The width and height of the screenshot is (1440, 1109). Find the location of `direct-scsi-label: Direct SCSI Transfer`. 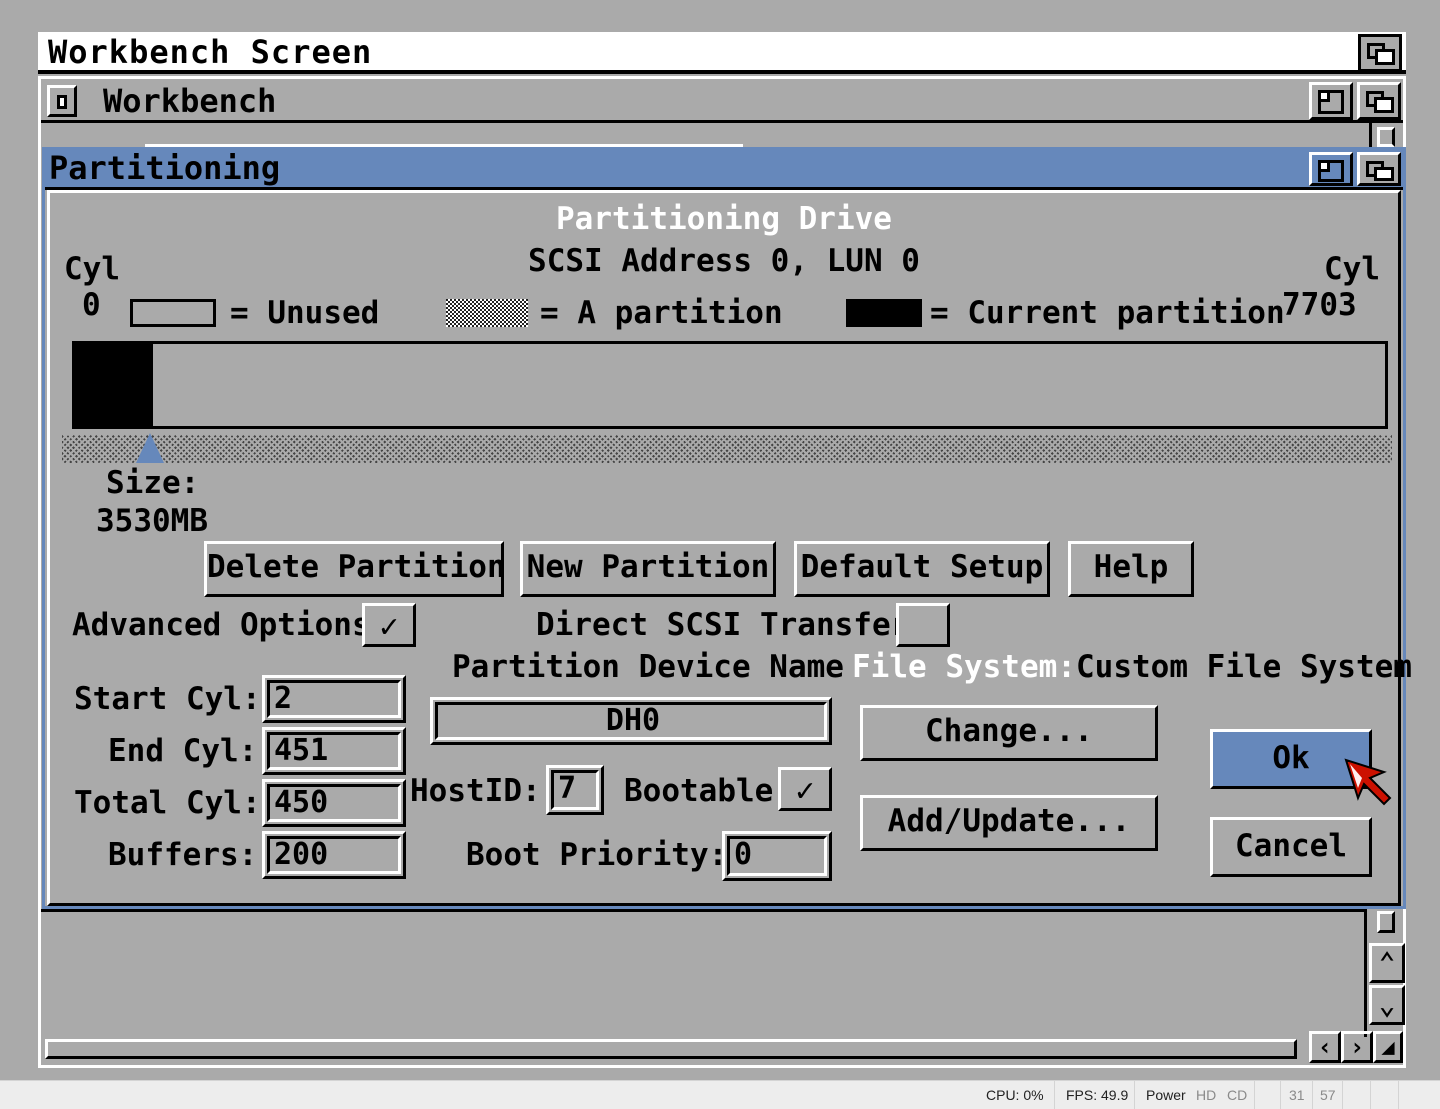

direct-scsi-label: Direct SCSI Transfer is located at coordinates (723, 625).